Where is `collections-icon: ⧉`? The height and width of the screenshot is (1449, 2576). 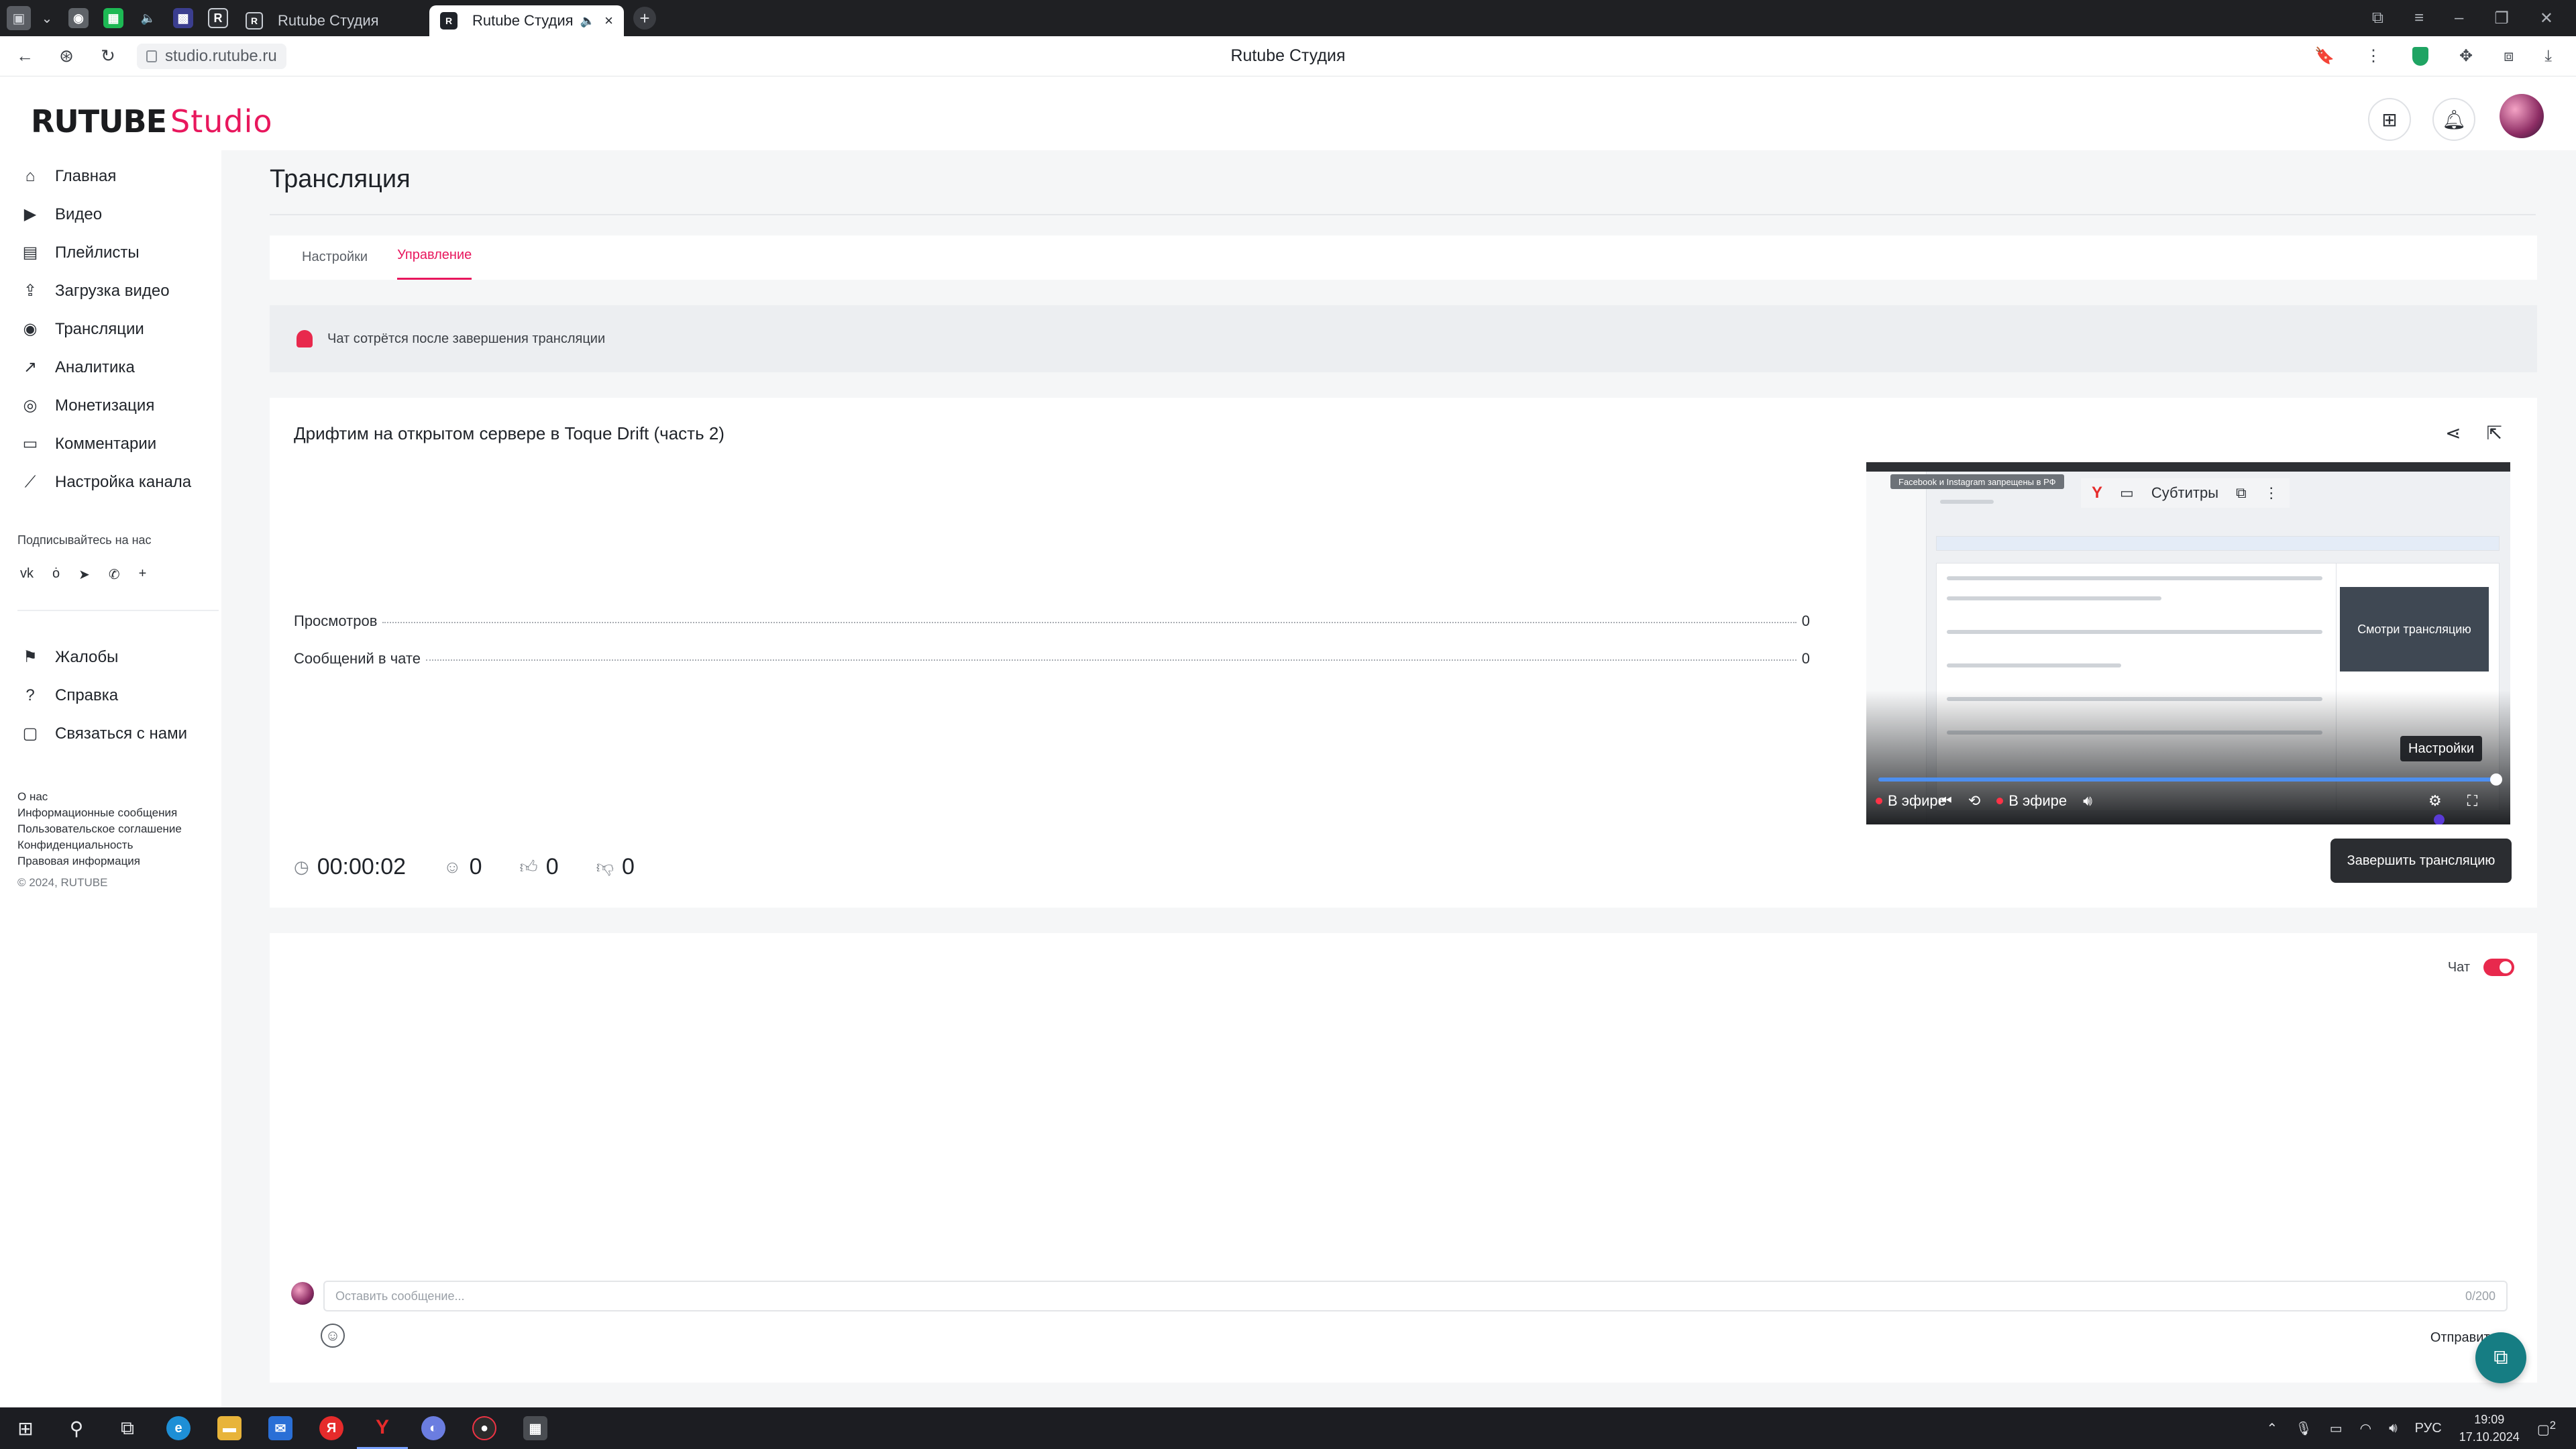 collections-icon: ⧉ is located at coordinates (2377, 18).